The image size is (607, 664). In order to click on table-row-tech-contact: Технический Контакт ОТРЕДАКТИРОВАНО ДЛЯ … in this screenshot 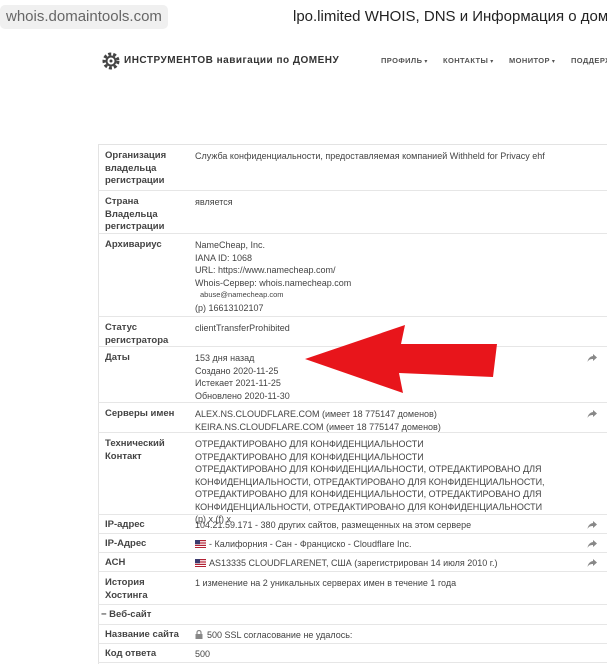, I will do `click(352, 478)`.